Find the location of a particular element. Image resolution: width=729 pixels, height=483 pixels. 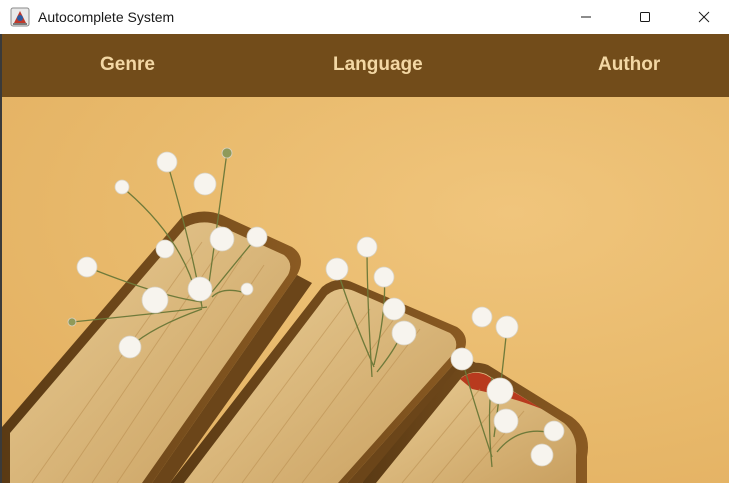

minimize-button is located at coordinates (586, 17).